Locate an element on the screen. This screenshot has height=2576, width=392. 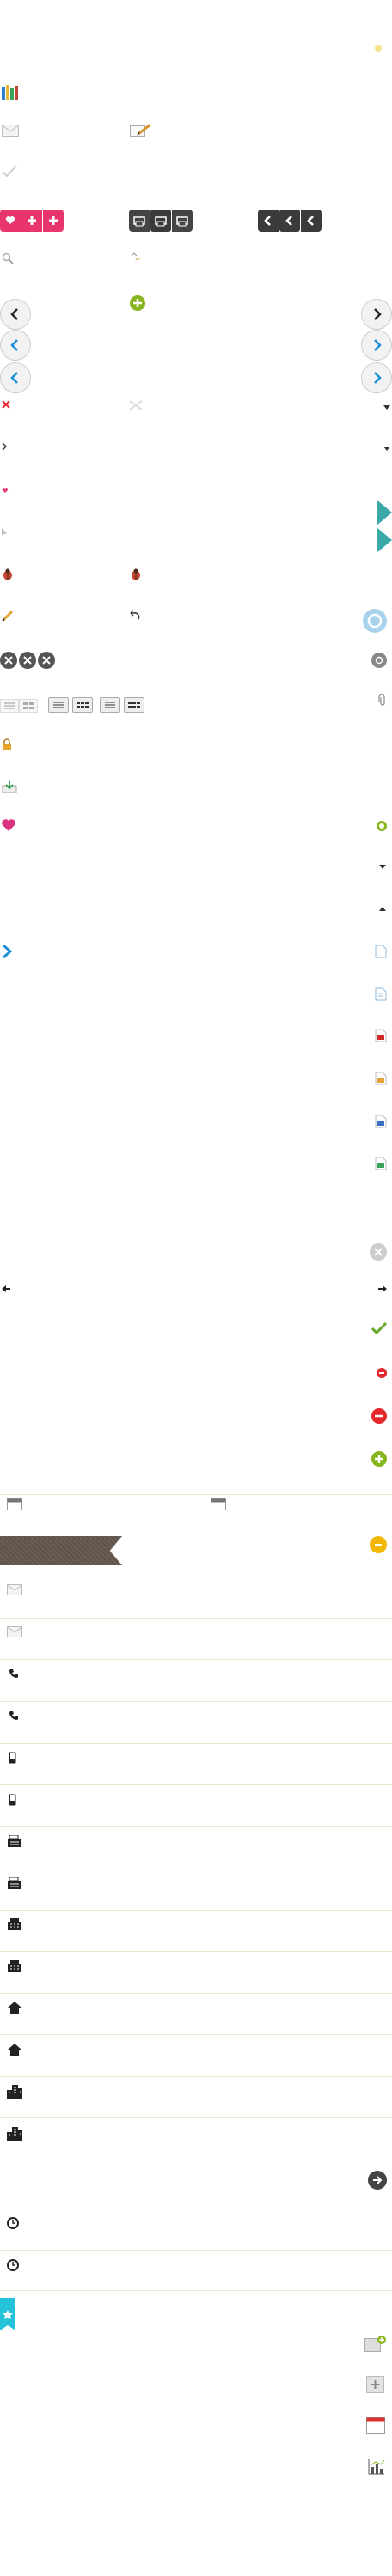
pin-icon is located at coordinates (4, 531).